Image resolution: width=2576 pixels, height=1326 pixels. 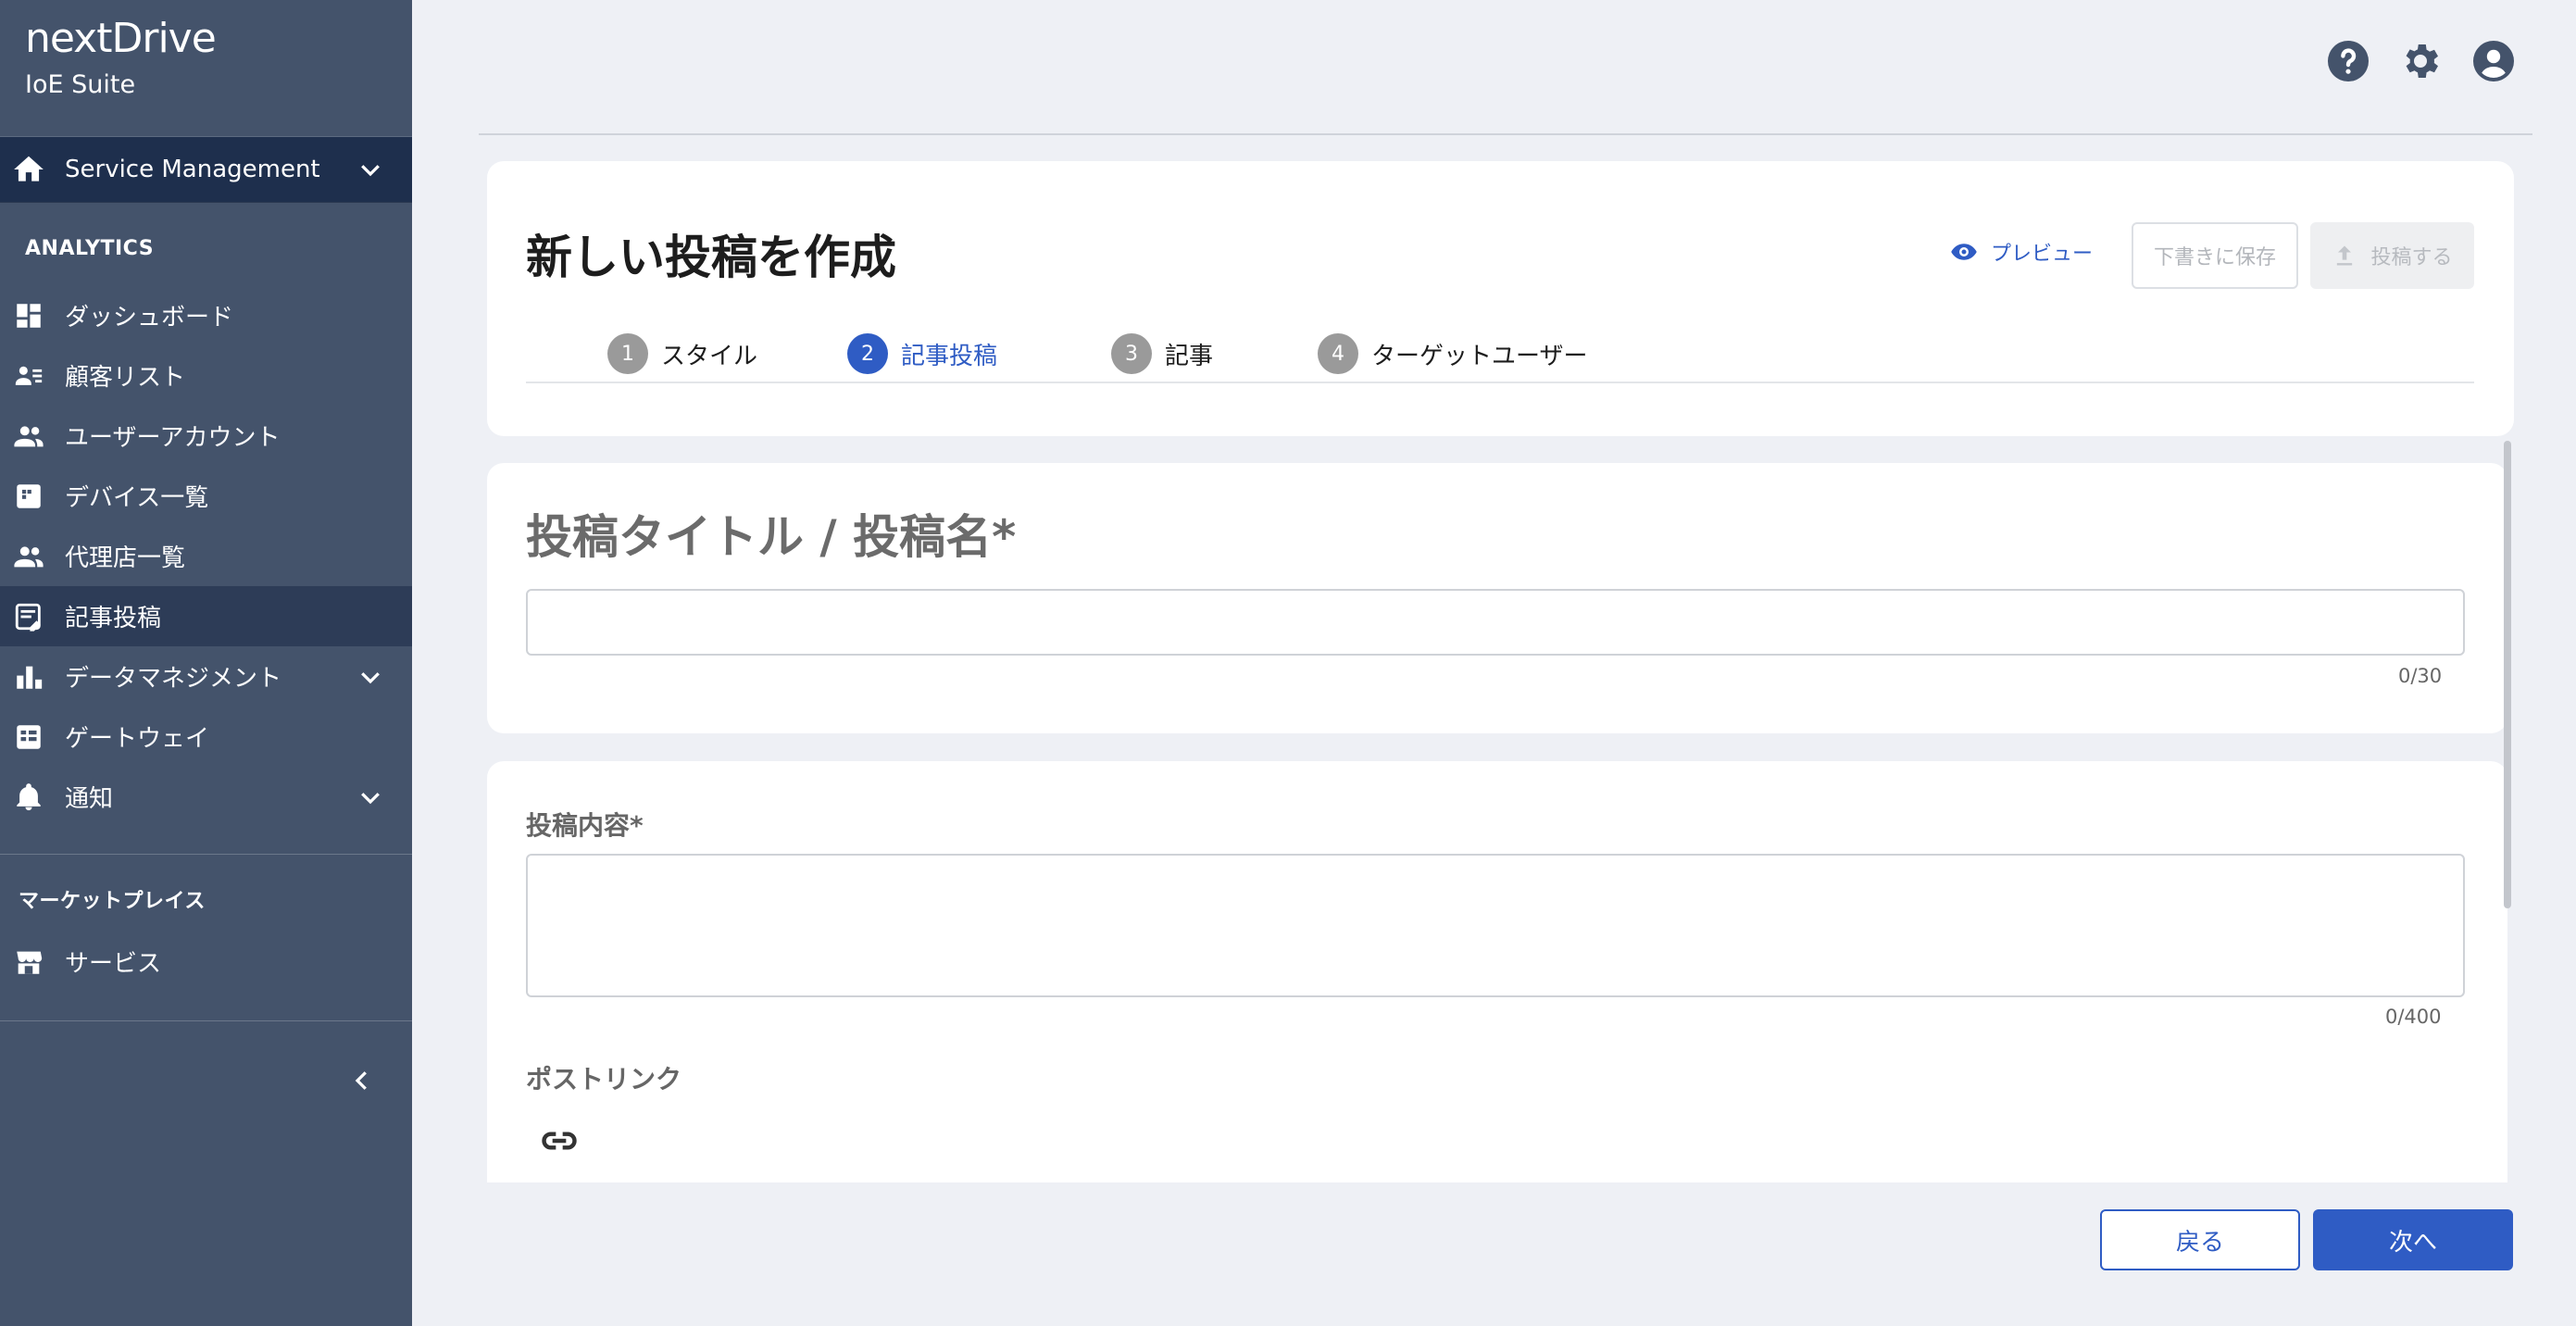 I want to click on step-style: 1 スタイル, so click(x=682, y=353).